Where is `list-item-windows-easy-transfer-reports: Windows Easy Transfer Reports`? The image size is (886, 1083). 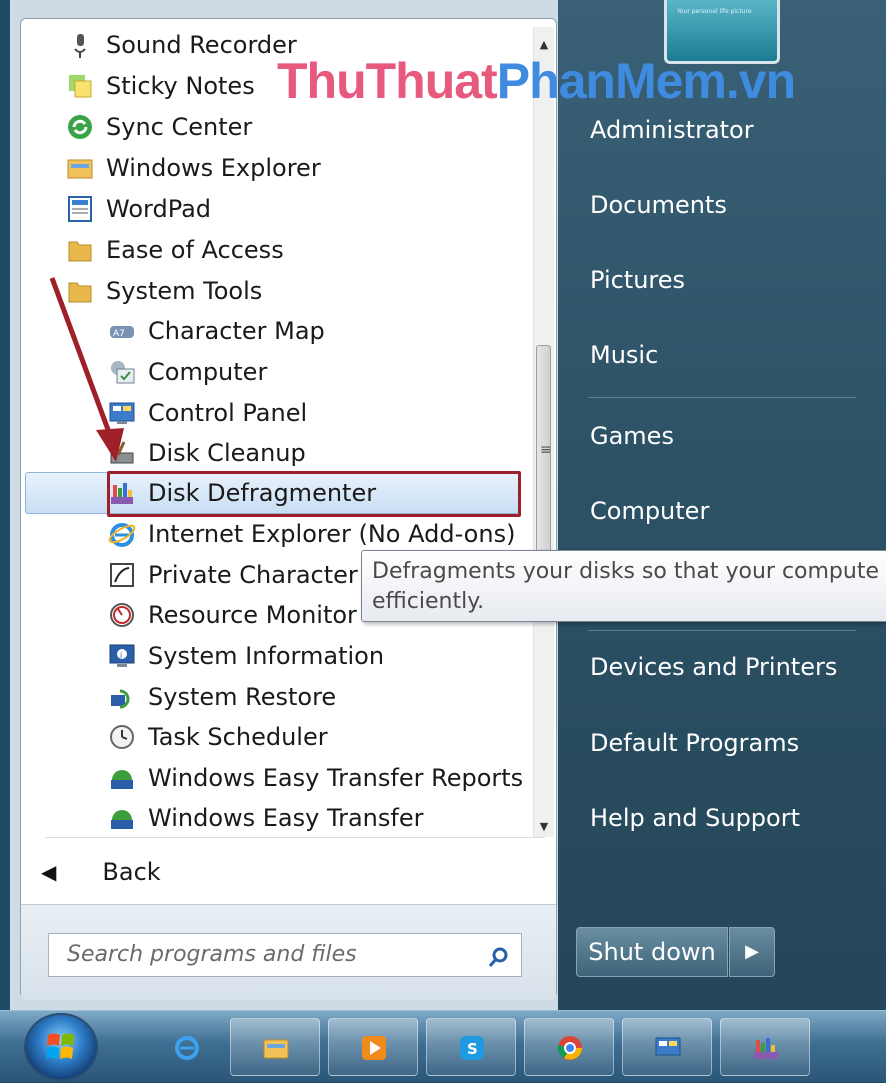
list-item-windows-easy-transfer-reports: Windows Easy Transfer Reports is located at coordinates (315, 778).